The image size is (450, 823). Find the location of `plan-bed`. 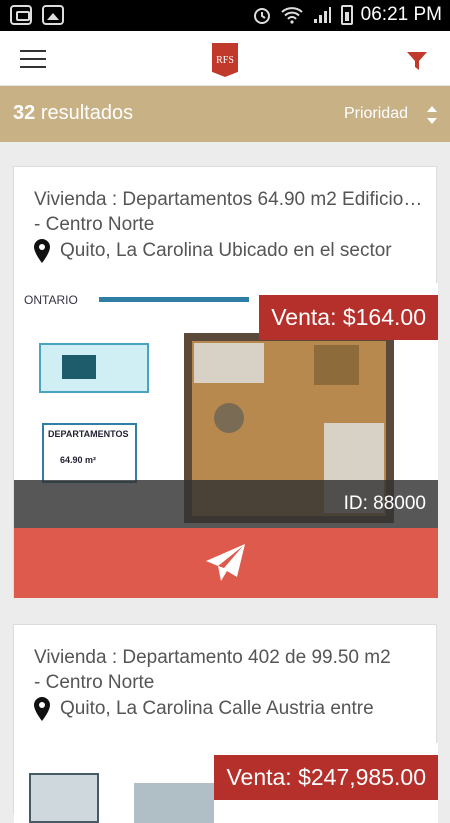

plan-bed is located at coordinates (336, 365).